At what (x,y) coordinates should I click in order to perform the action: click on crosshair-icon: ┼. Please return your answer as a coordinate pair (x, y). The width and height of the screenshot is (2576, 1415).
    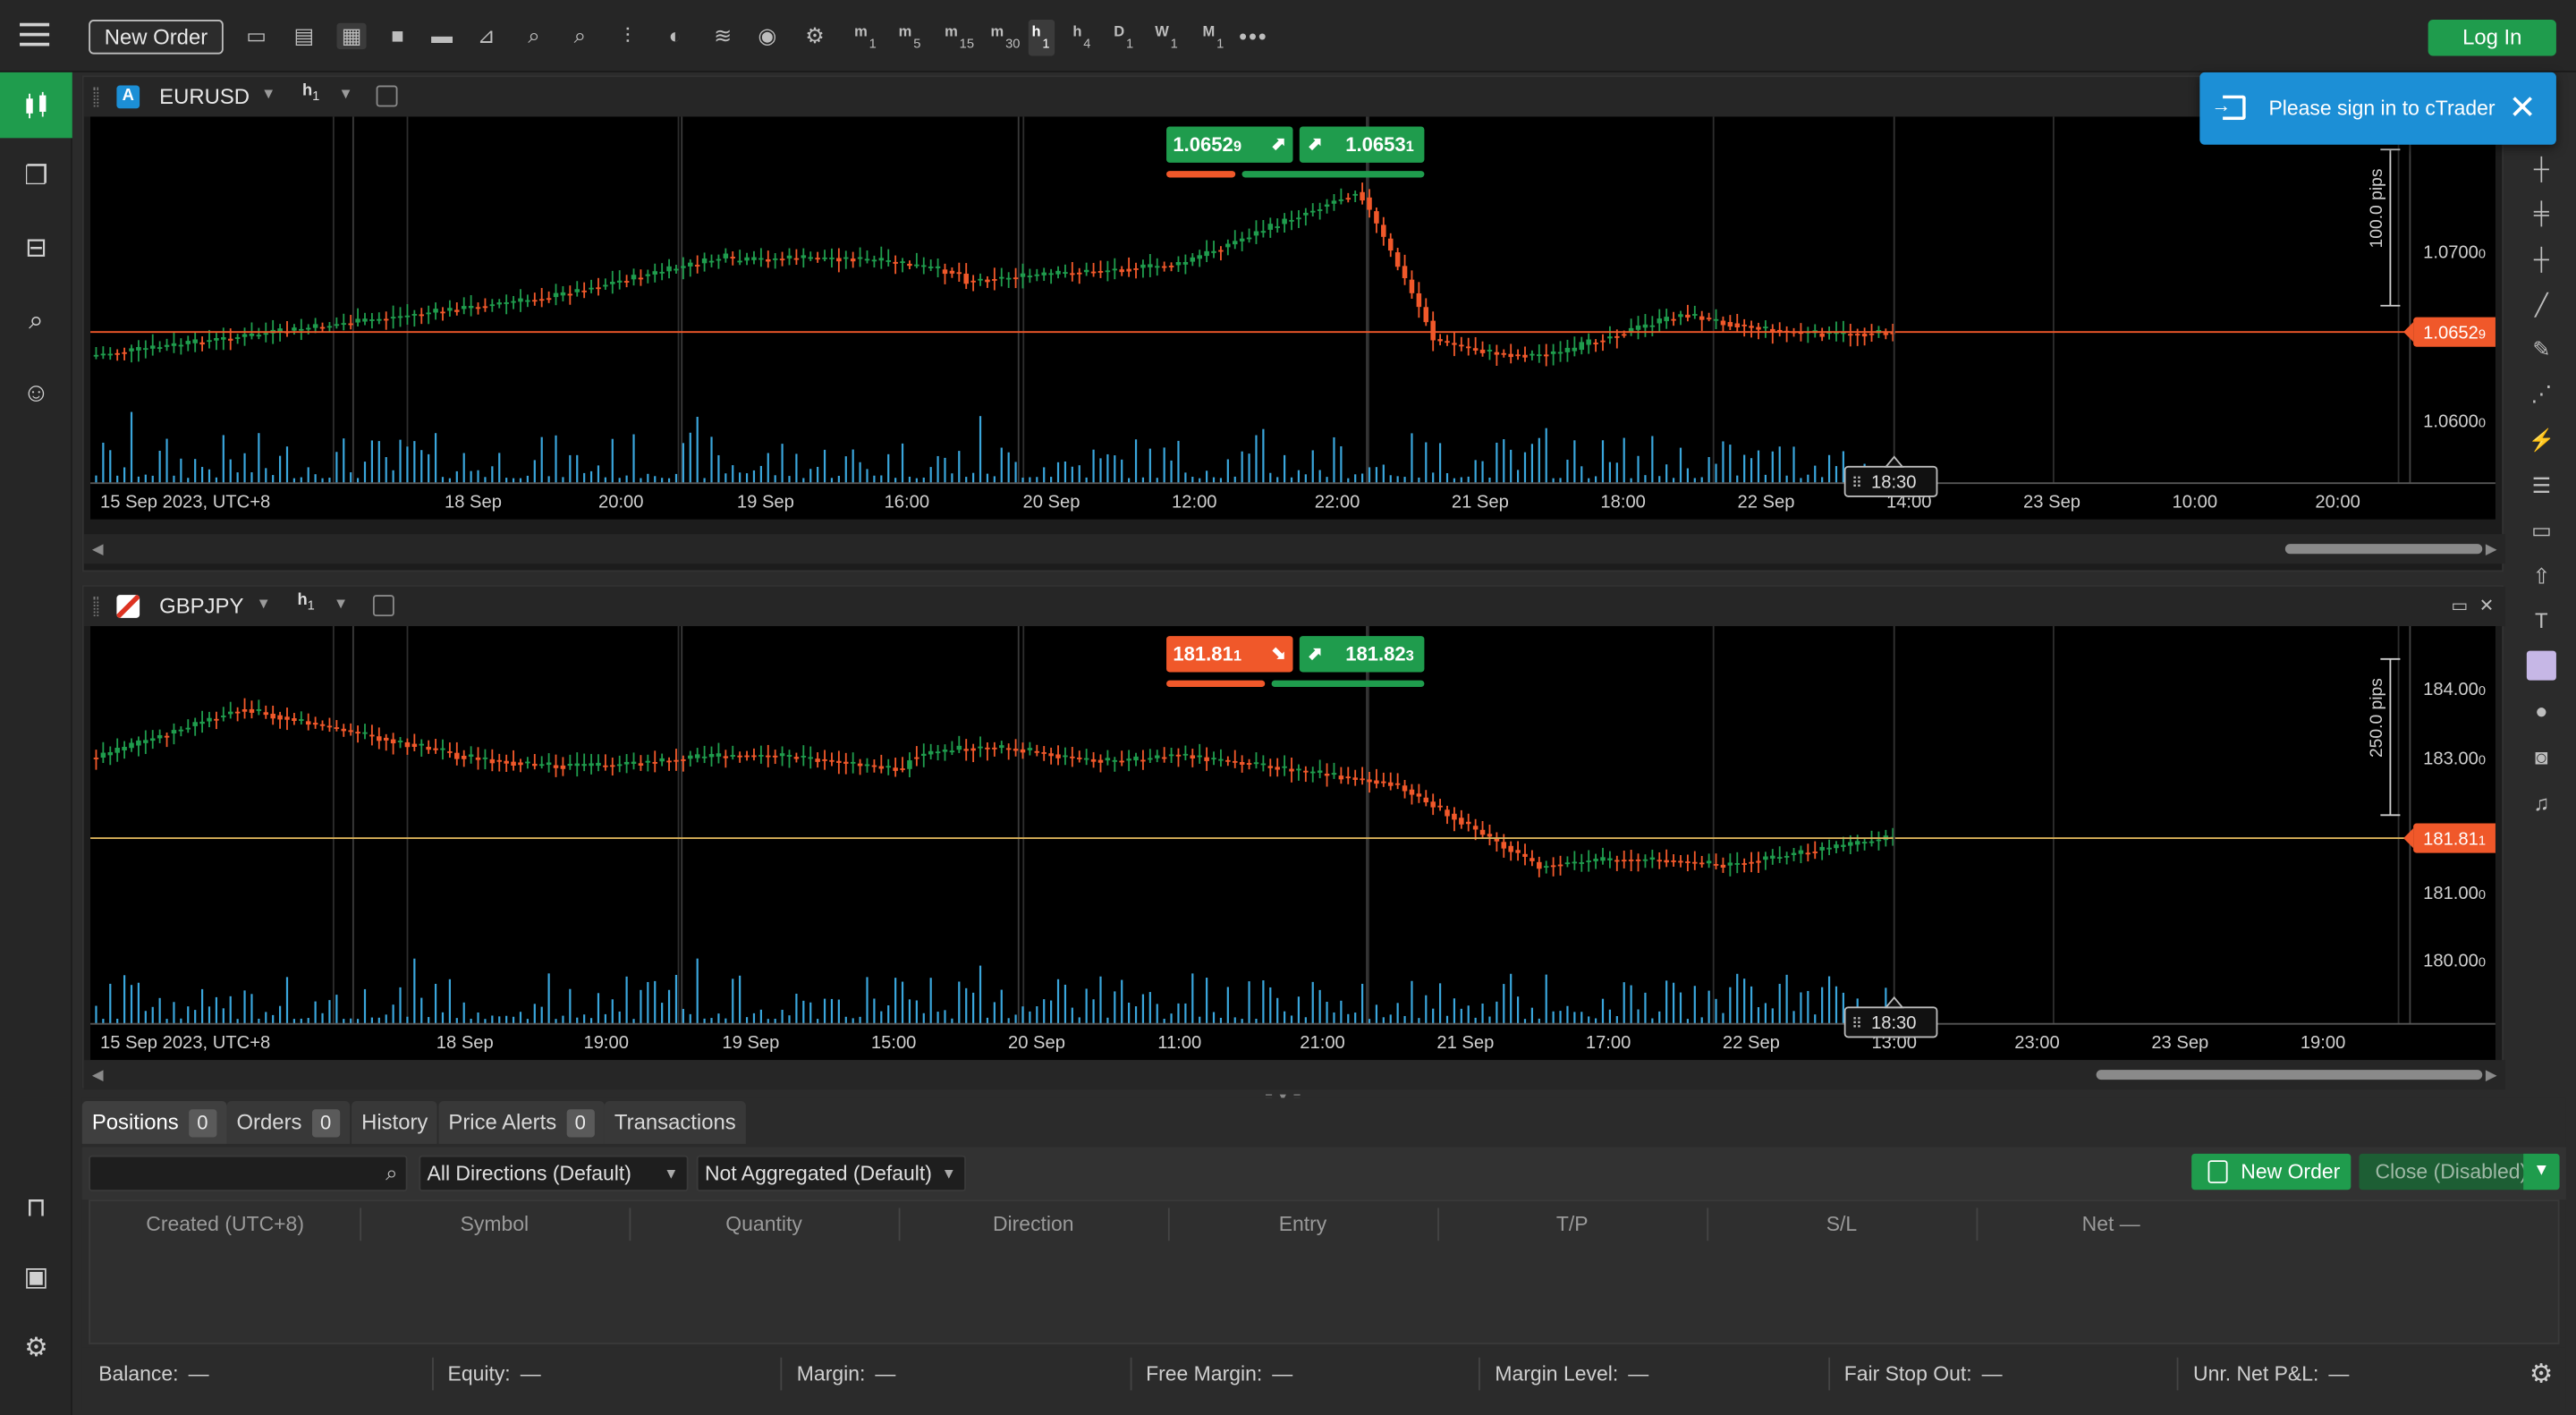
    Looking at the image, I should click on (2541, 169).